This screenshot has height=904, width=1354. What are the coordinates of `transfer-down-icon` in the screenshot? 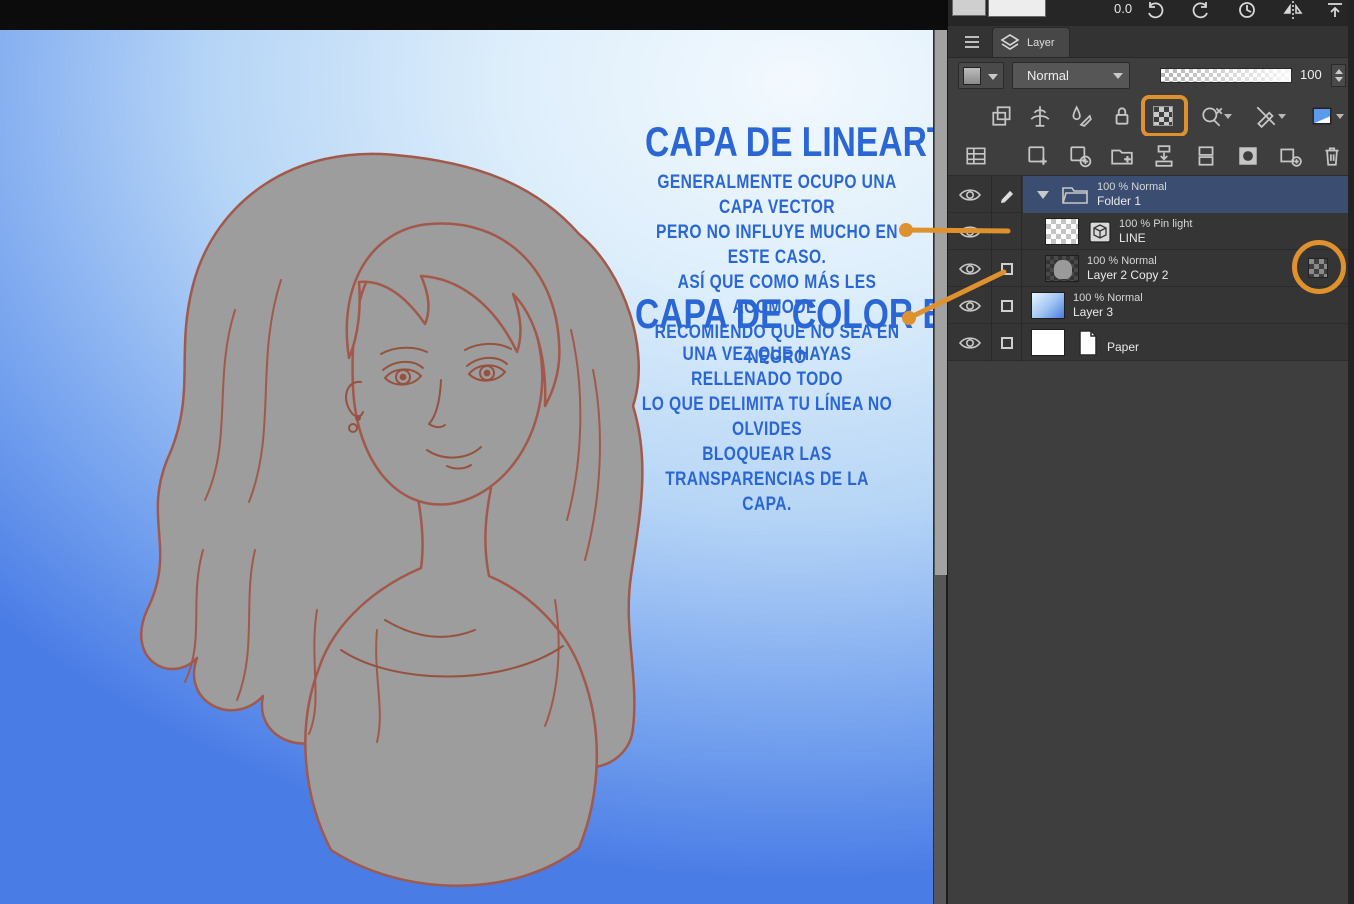 It's located at (1164, 156).